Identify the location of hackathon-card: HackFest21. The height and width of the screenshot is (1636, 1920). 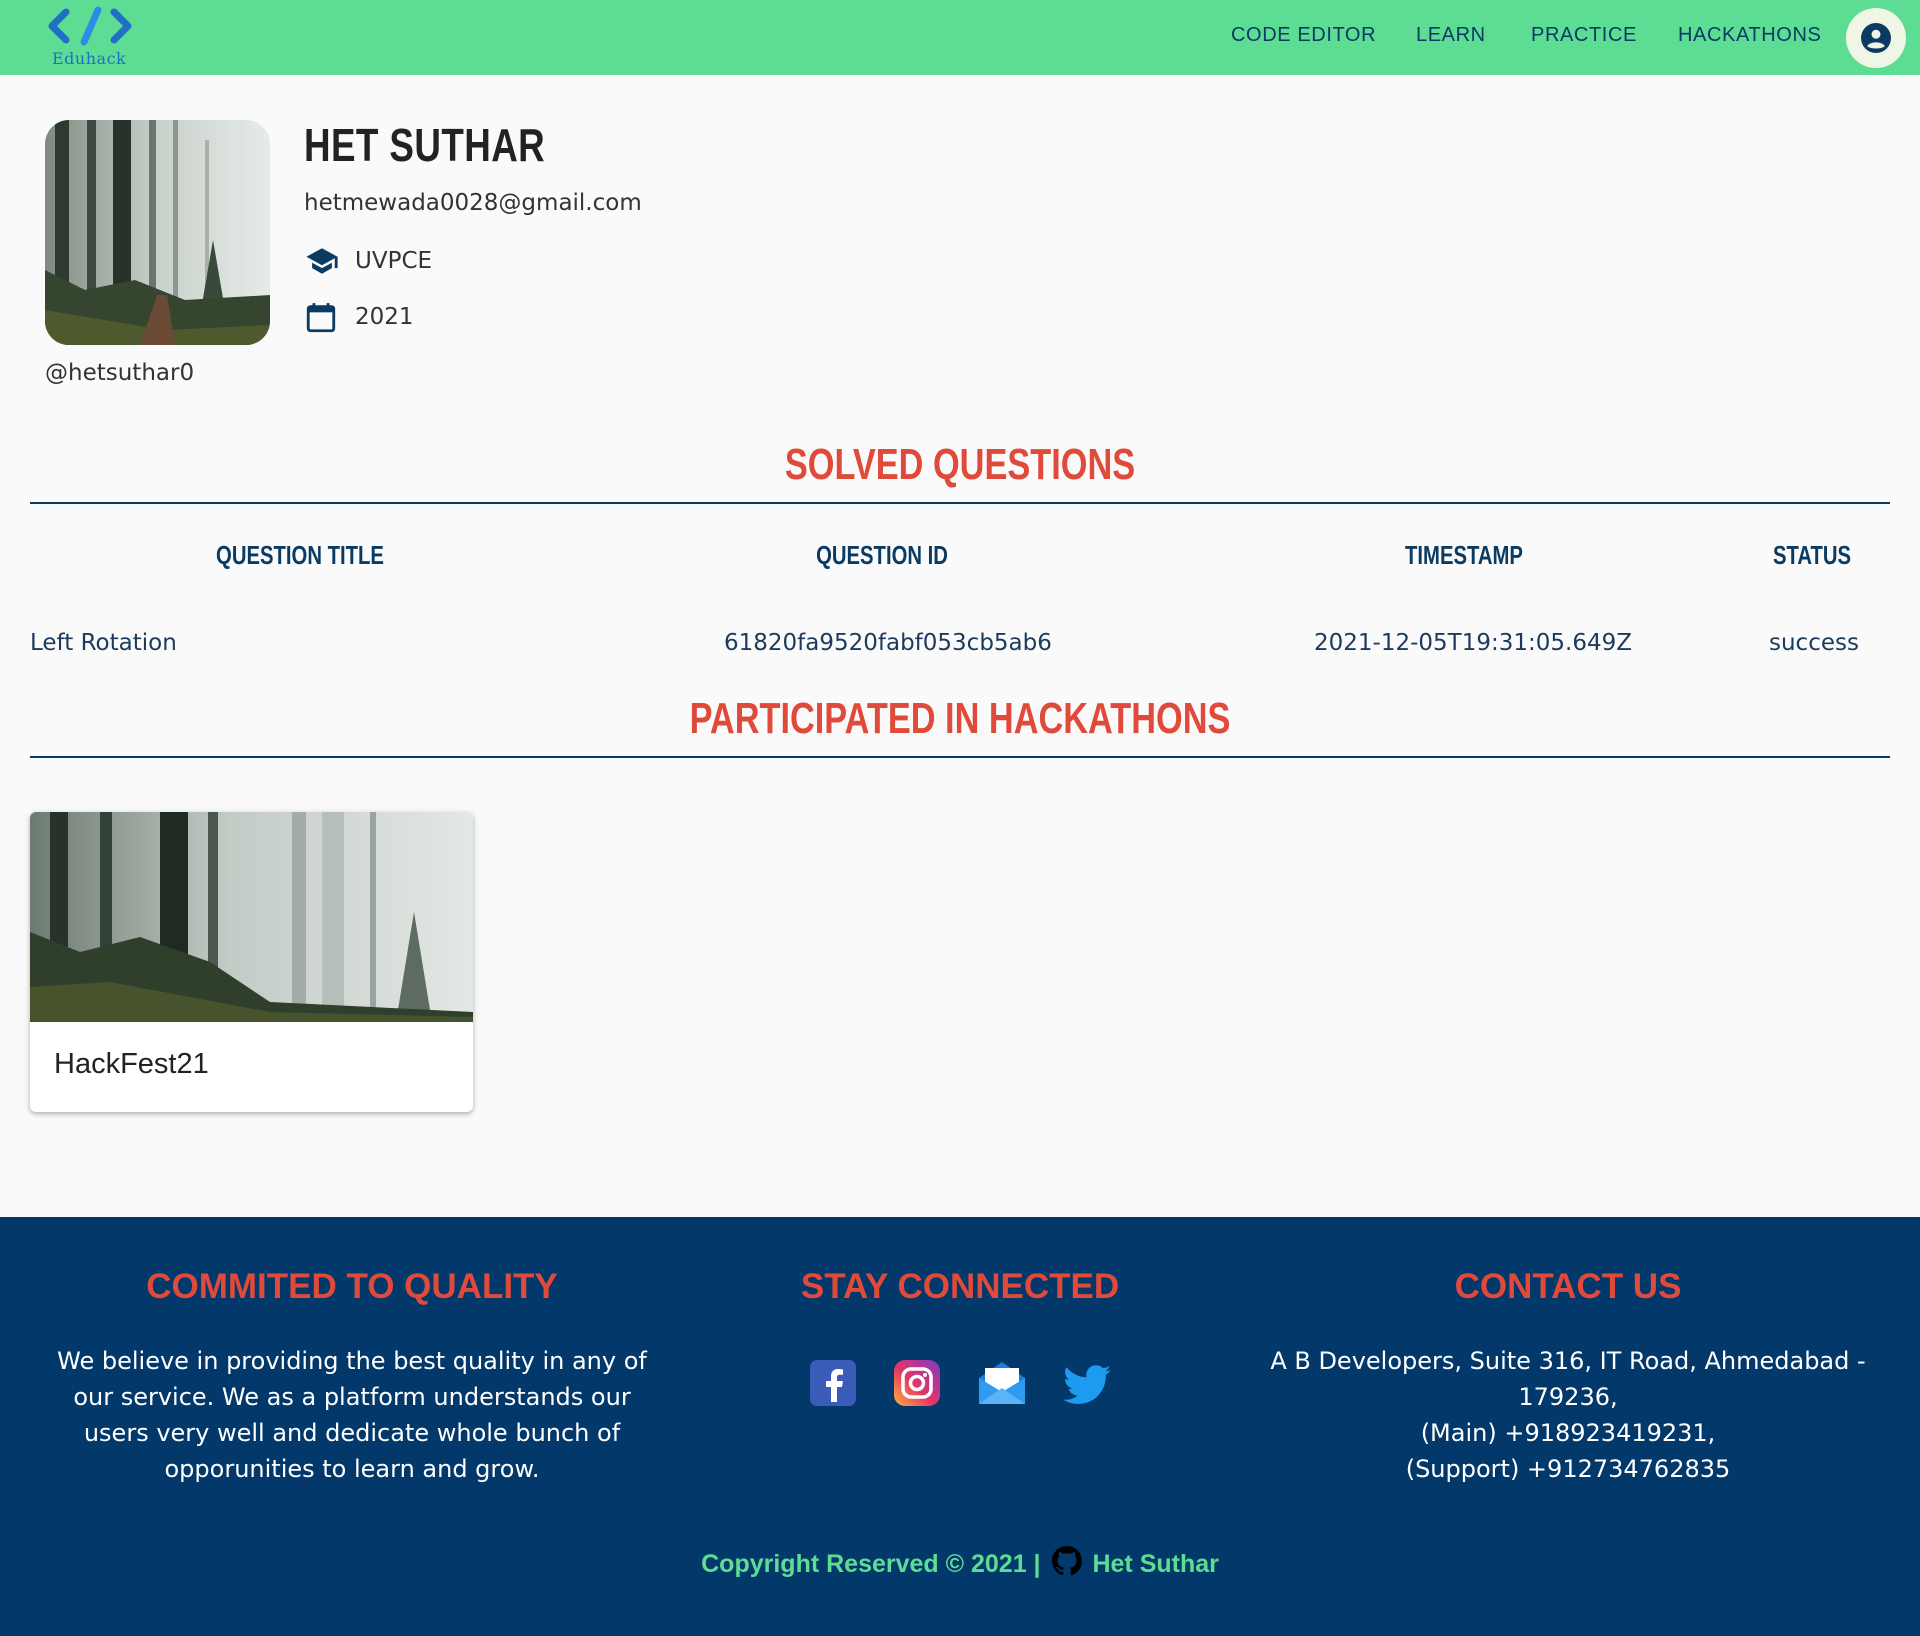
(251, 962).